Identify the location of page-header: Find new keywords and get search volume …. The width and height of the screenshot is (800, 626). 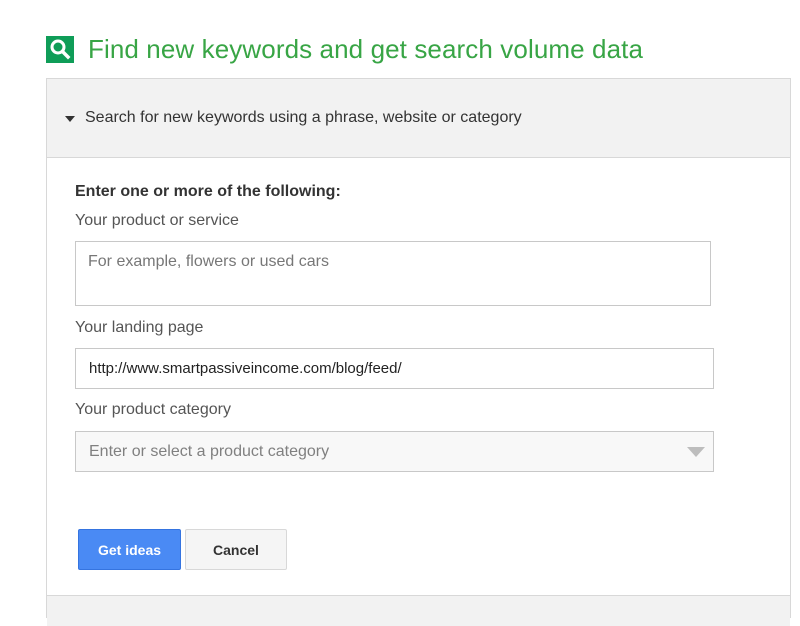
(344, 49).